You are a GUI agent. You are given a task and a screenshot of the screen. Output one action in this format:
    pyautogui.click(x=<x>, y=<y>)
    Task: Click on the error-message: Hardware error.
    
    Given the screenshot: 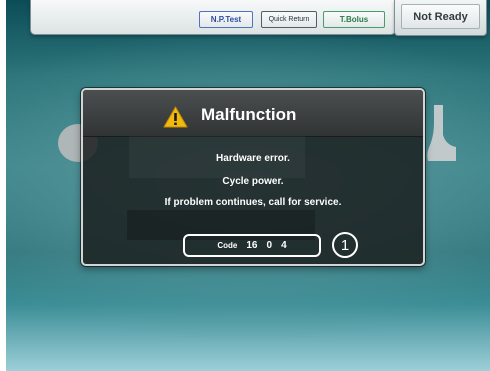 What is the action you would take?
    pyautogui.click(x=253, y=158)
    